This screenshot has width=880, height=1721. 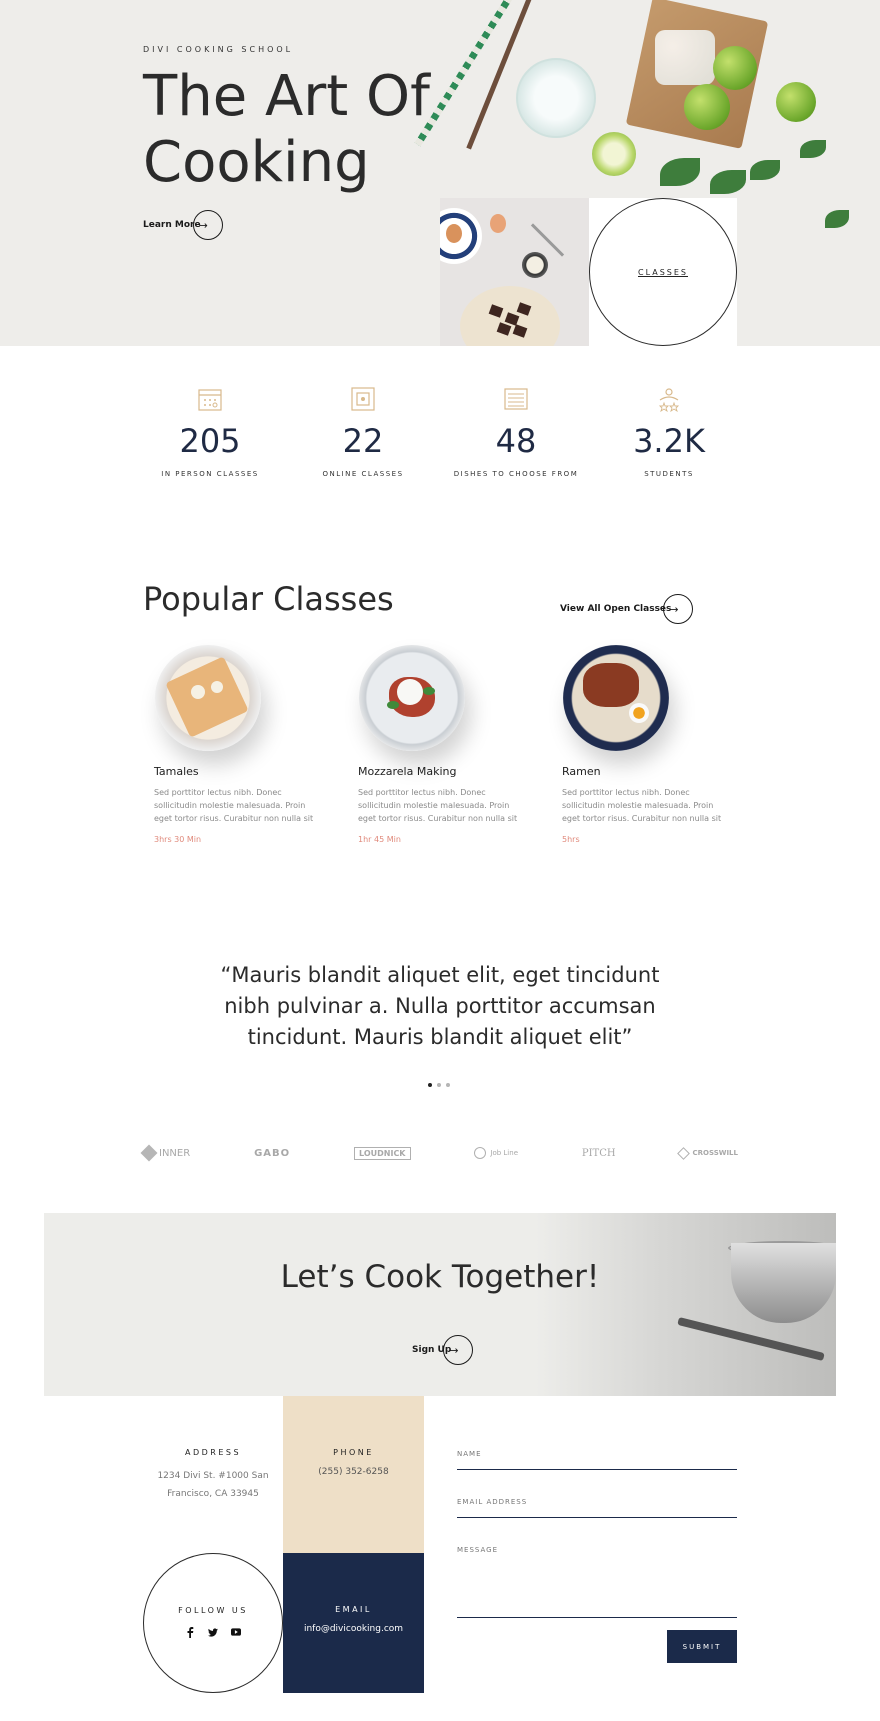 What do you see at coordinates (363, 399) in the screenshot?
I see `screen-icon` at bounding box center [363, 399].